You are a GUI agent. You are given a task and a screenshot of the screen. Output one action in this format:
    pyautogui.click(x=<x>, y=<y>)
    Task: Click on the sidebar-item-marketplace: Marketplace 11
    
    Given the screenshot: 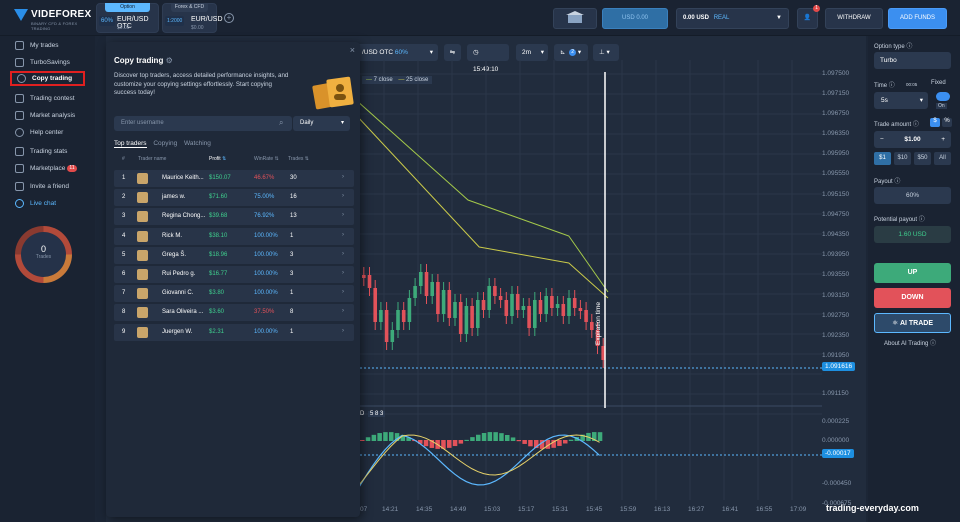 What is the action you would take?
    pyautogui.click(x=47, y=168)
    